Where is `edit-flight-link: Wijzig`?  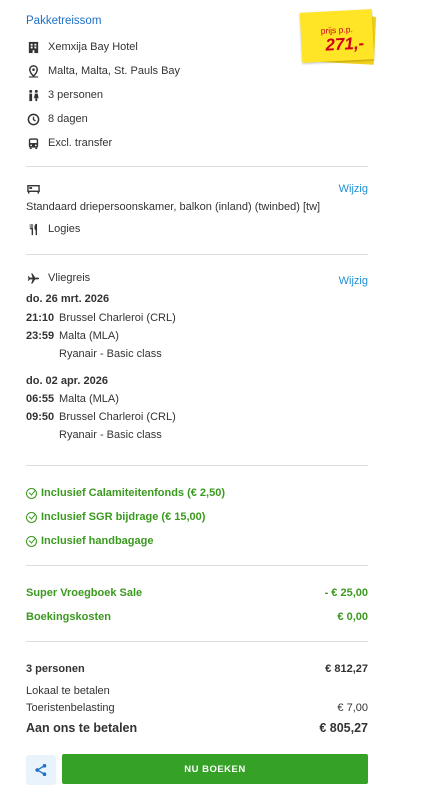
edit-flight-link: Wijzig is located at coordinates (353, 281).